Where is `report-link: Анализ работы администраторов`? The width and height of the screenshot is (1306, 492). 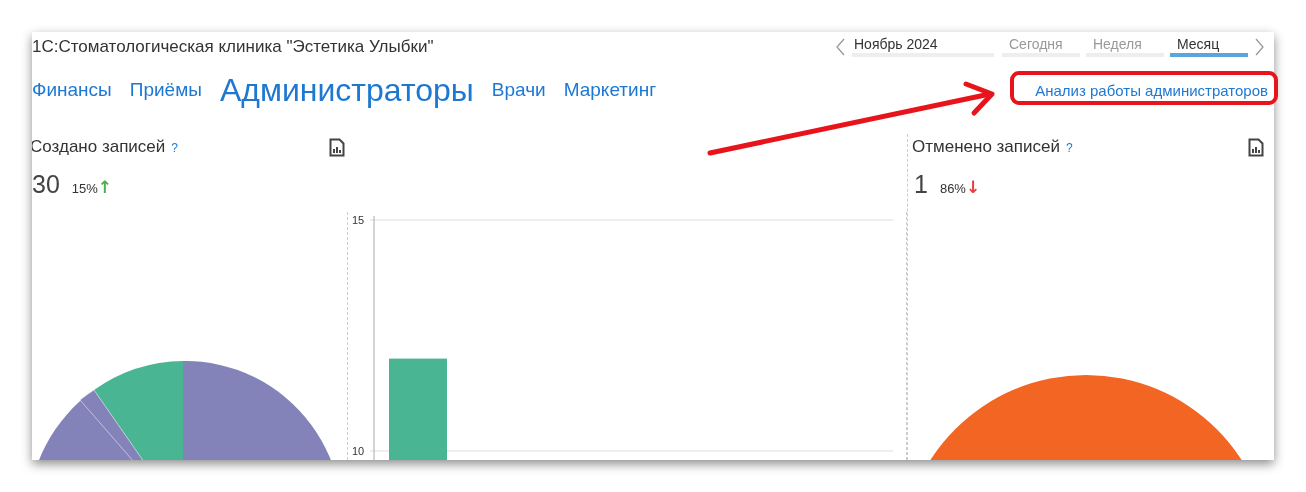
report-link: Анализ работы администраторов is located at coordinates (1151, 90).